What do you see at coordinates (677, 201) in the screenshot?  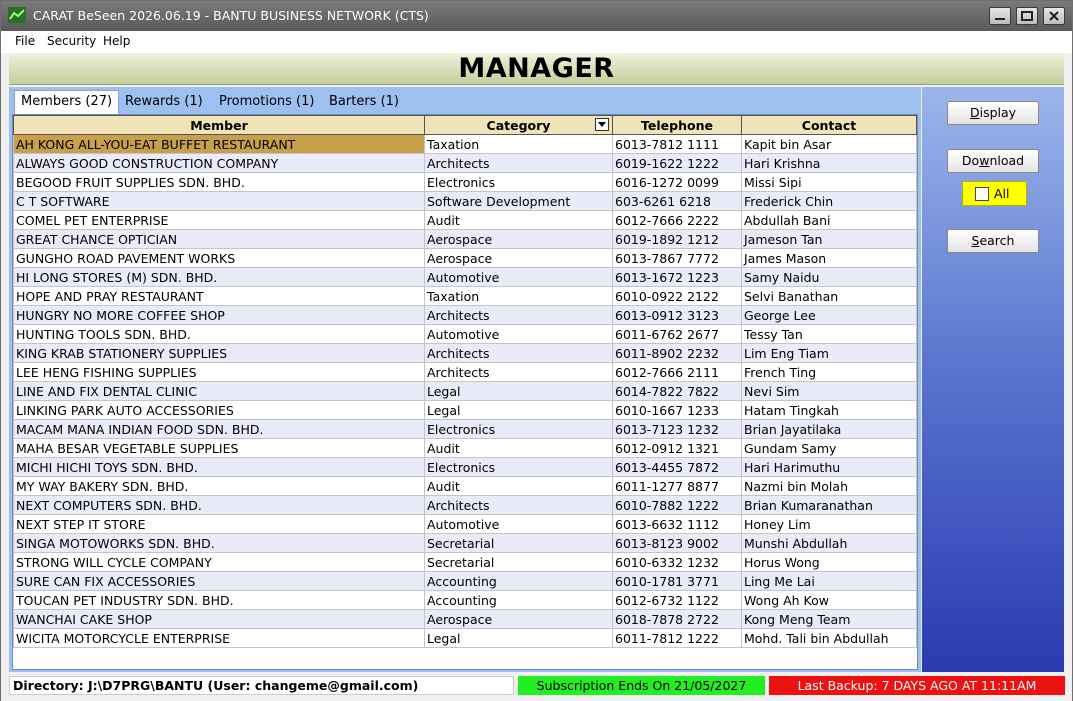 I see `cell-telephone: 603-6261 6218` at bounding box center [677, 201].